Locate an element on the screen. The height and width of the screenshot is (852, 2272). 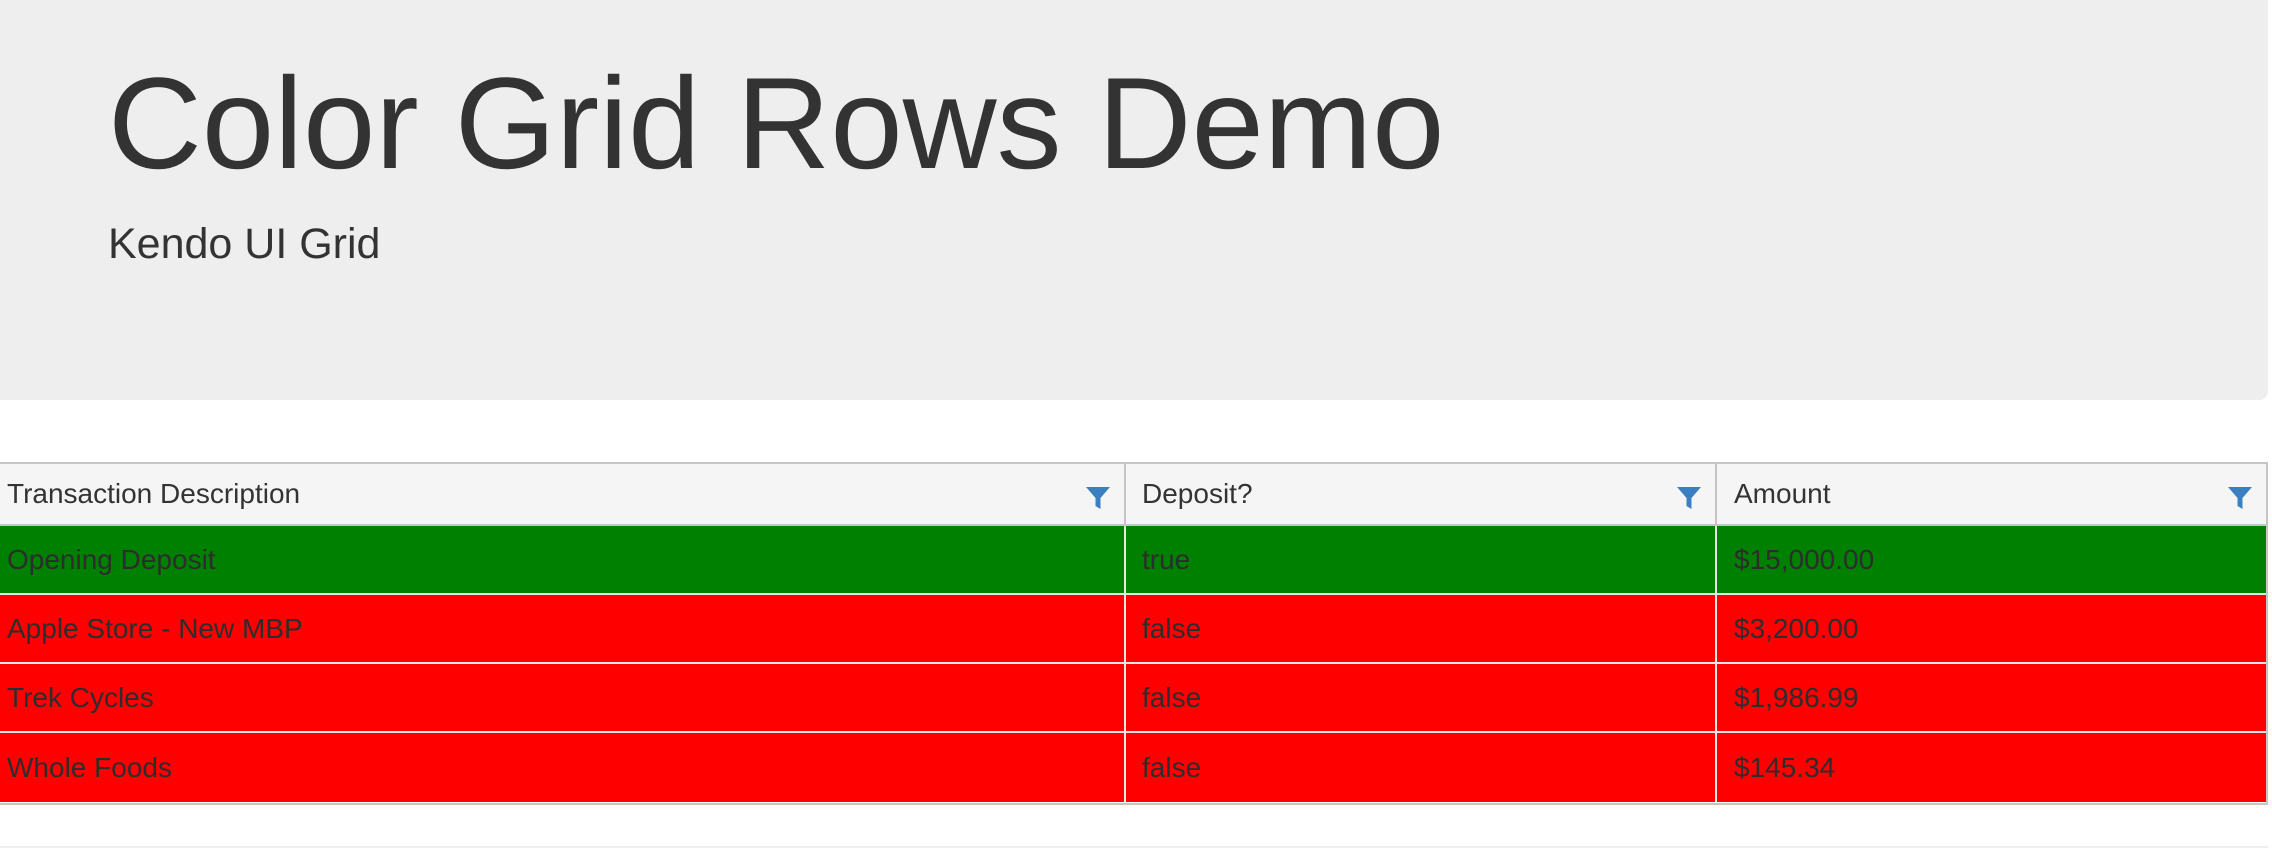
divider is located at coordinates (1134, 847).